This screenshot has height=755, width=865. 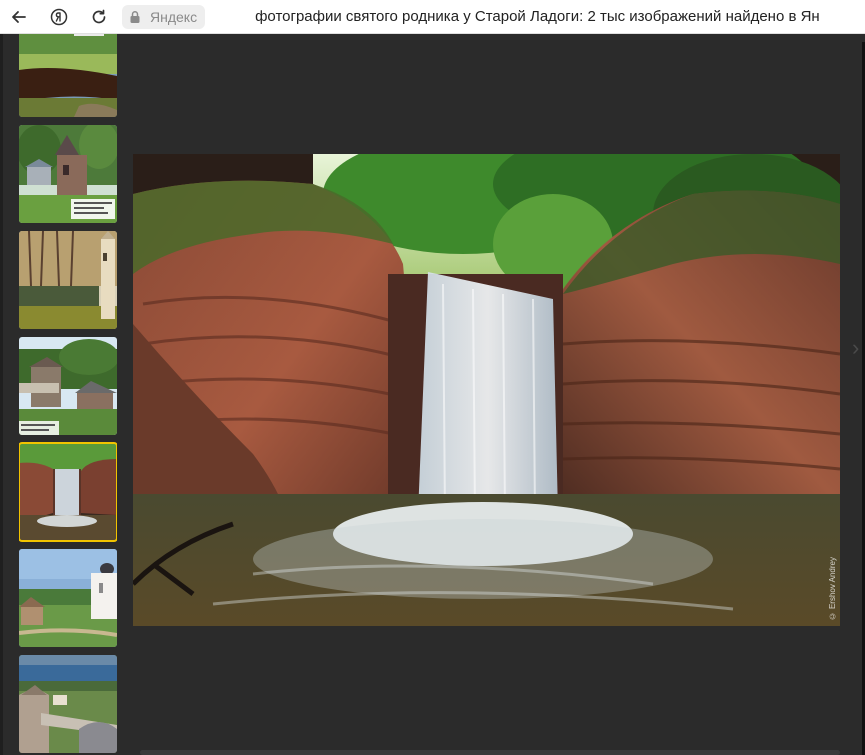 What do you see at coordinates (68, 492) in the screenshot?
I see `thumb-waterfall` at bounding box center [68, 492].